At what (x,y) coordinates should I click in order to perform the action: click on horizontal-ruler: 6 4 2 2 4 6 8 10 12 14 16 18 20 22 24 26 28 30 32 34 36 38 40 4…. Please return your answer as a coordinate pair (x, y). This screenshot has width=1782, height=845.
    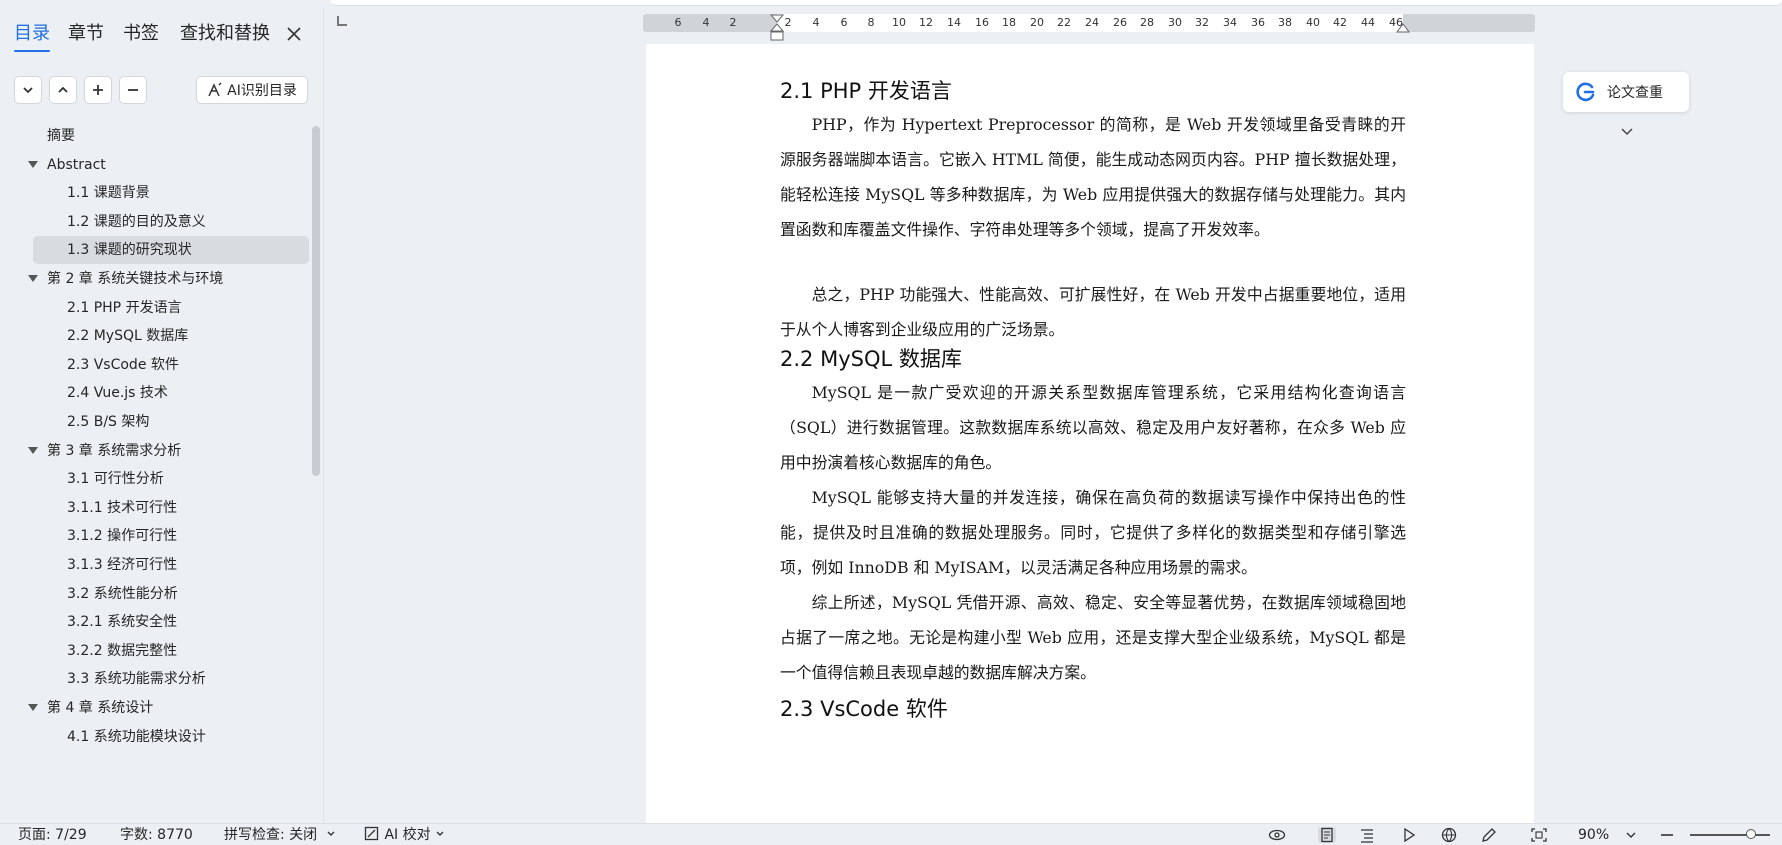
    Looking at the image, I should click on (1089, 27).